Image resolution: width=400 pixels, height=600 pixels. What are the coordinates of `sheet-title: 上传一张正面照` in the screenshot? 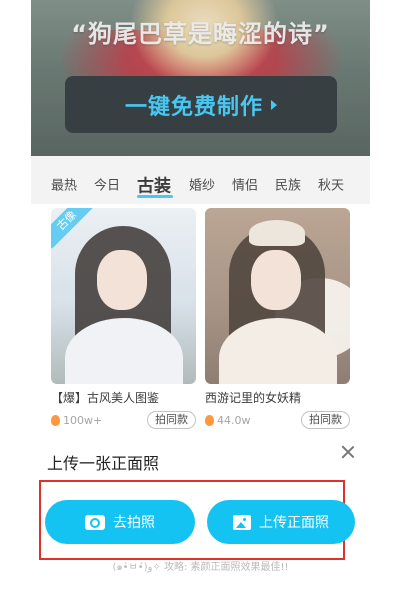 It's located at (103, 463).